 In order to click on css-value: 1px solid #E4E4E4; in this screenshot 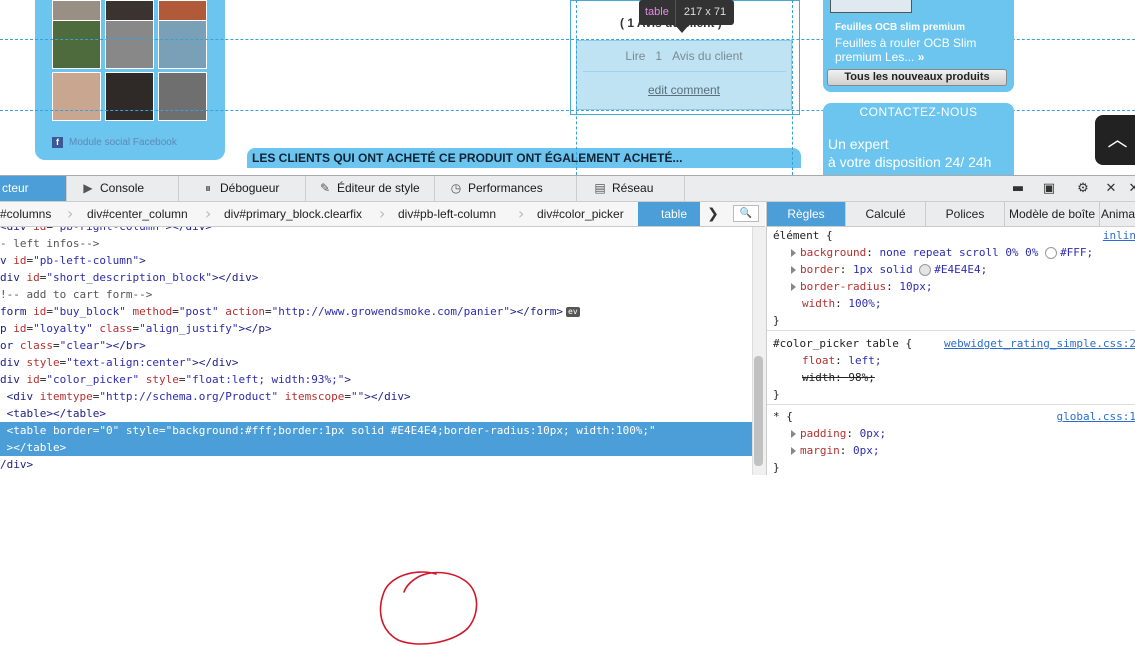, I will do `click(920, 269)`.